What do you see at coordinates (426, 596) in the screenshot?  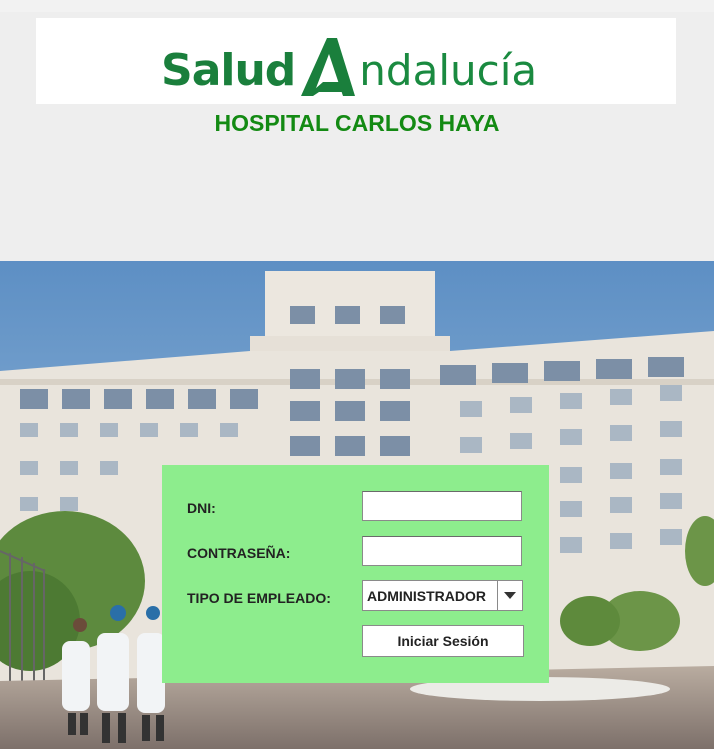 I see `employee-type-value: ADMINISTRADOR` at bounding box center [426, 596].